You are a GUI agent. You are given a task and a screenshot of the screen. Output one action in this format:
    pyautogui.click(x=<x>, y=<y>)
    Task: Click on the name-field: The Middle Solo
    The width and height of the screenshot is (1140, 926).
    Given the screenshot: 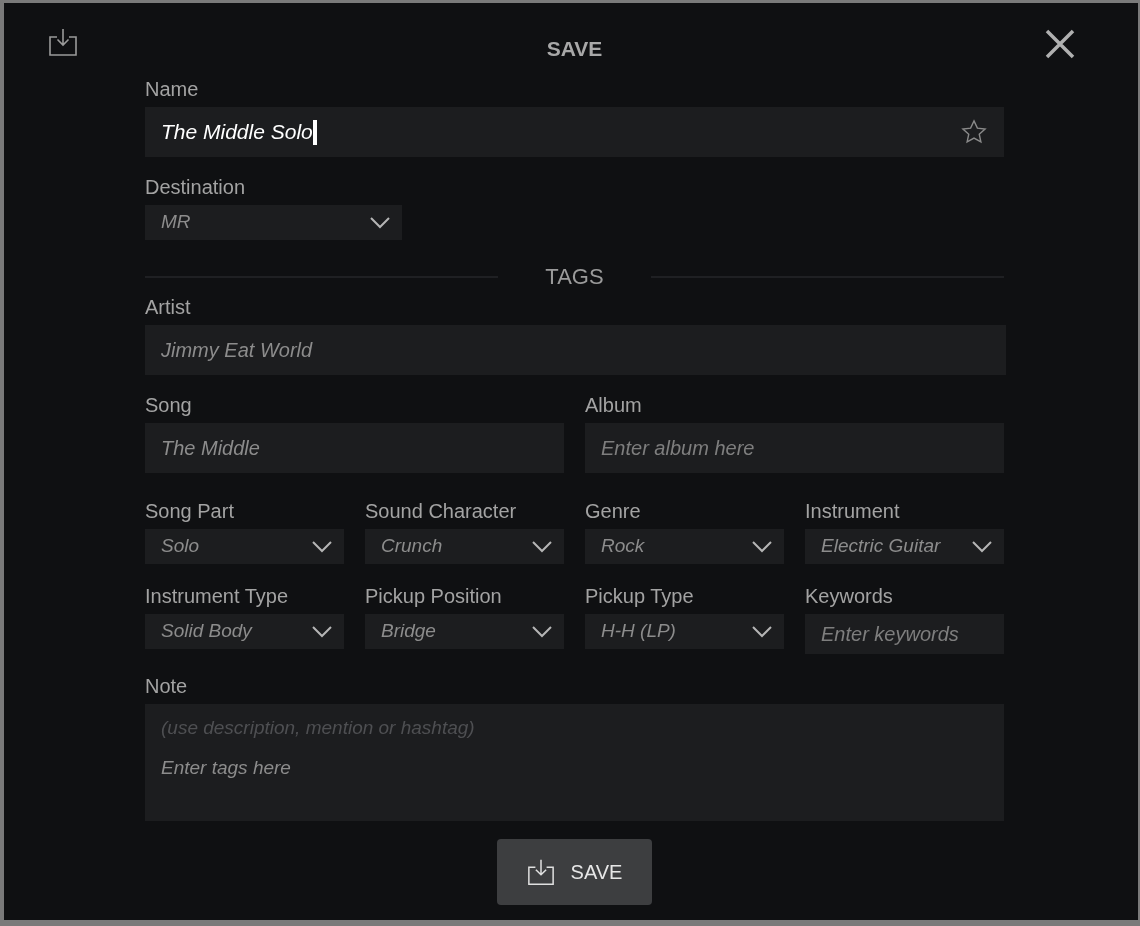 What is the action you would take?
    pyautogui.click(x=574, y=132)
    